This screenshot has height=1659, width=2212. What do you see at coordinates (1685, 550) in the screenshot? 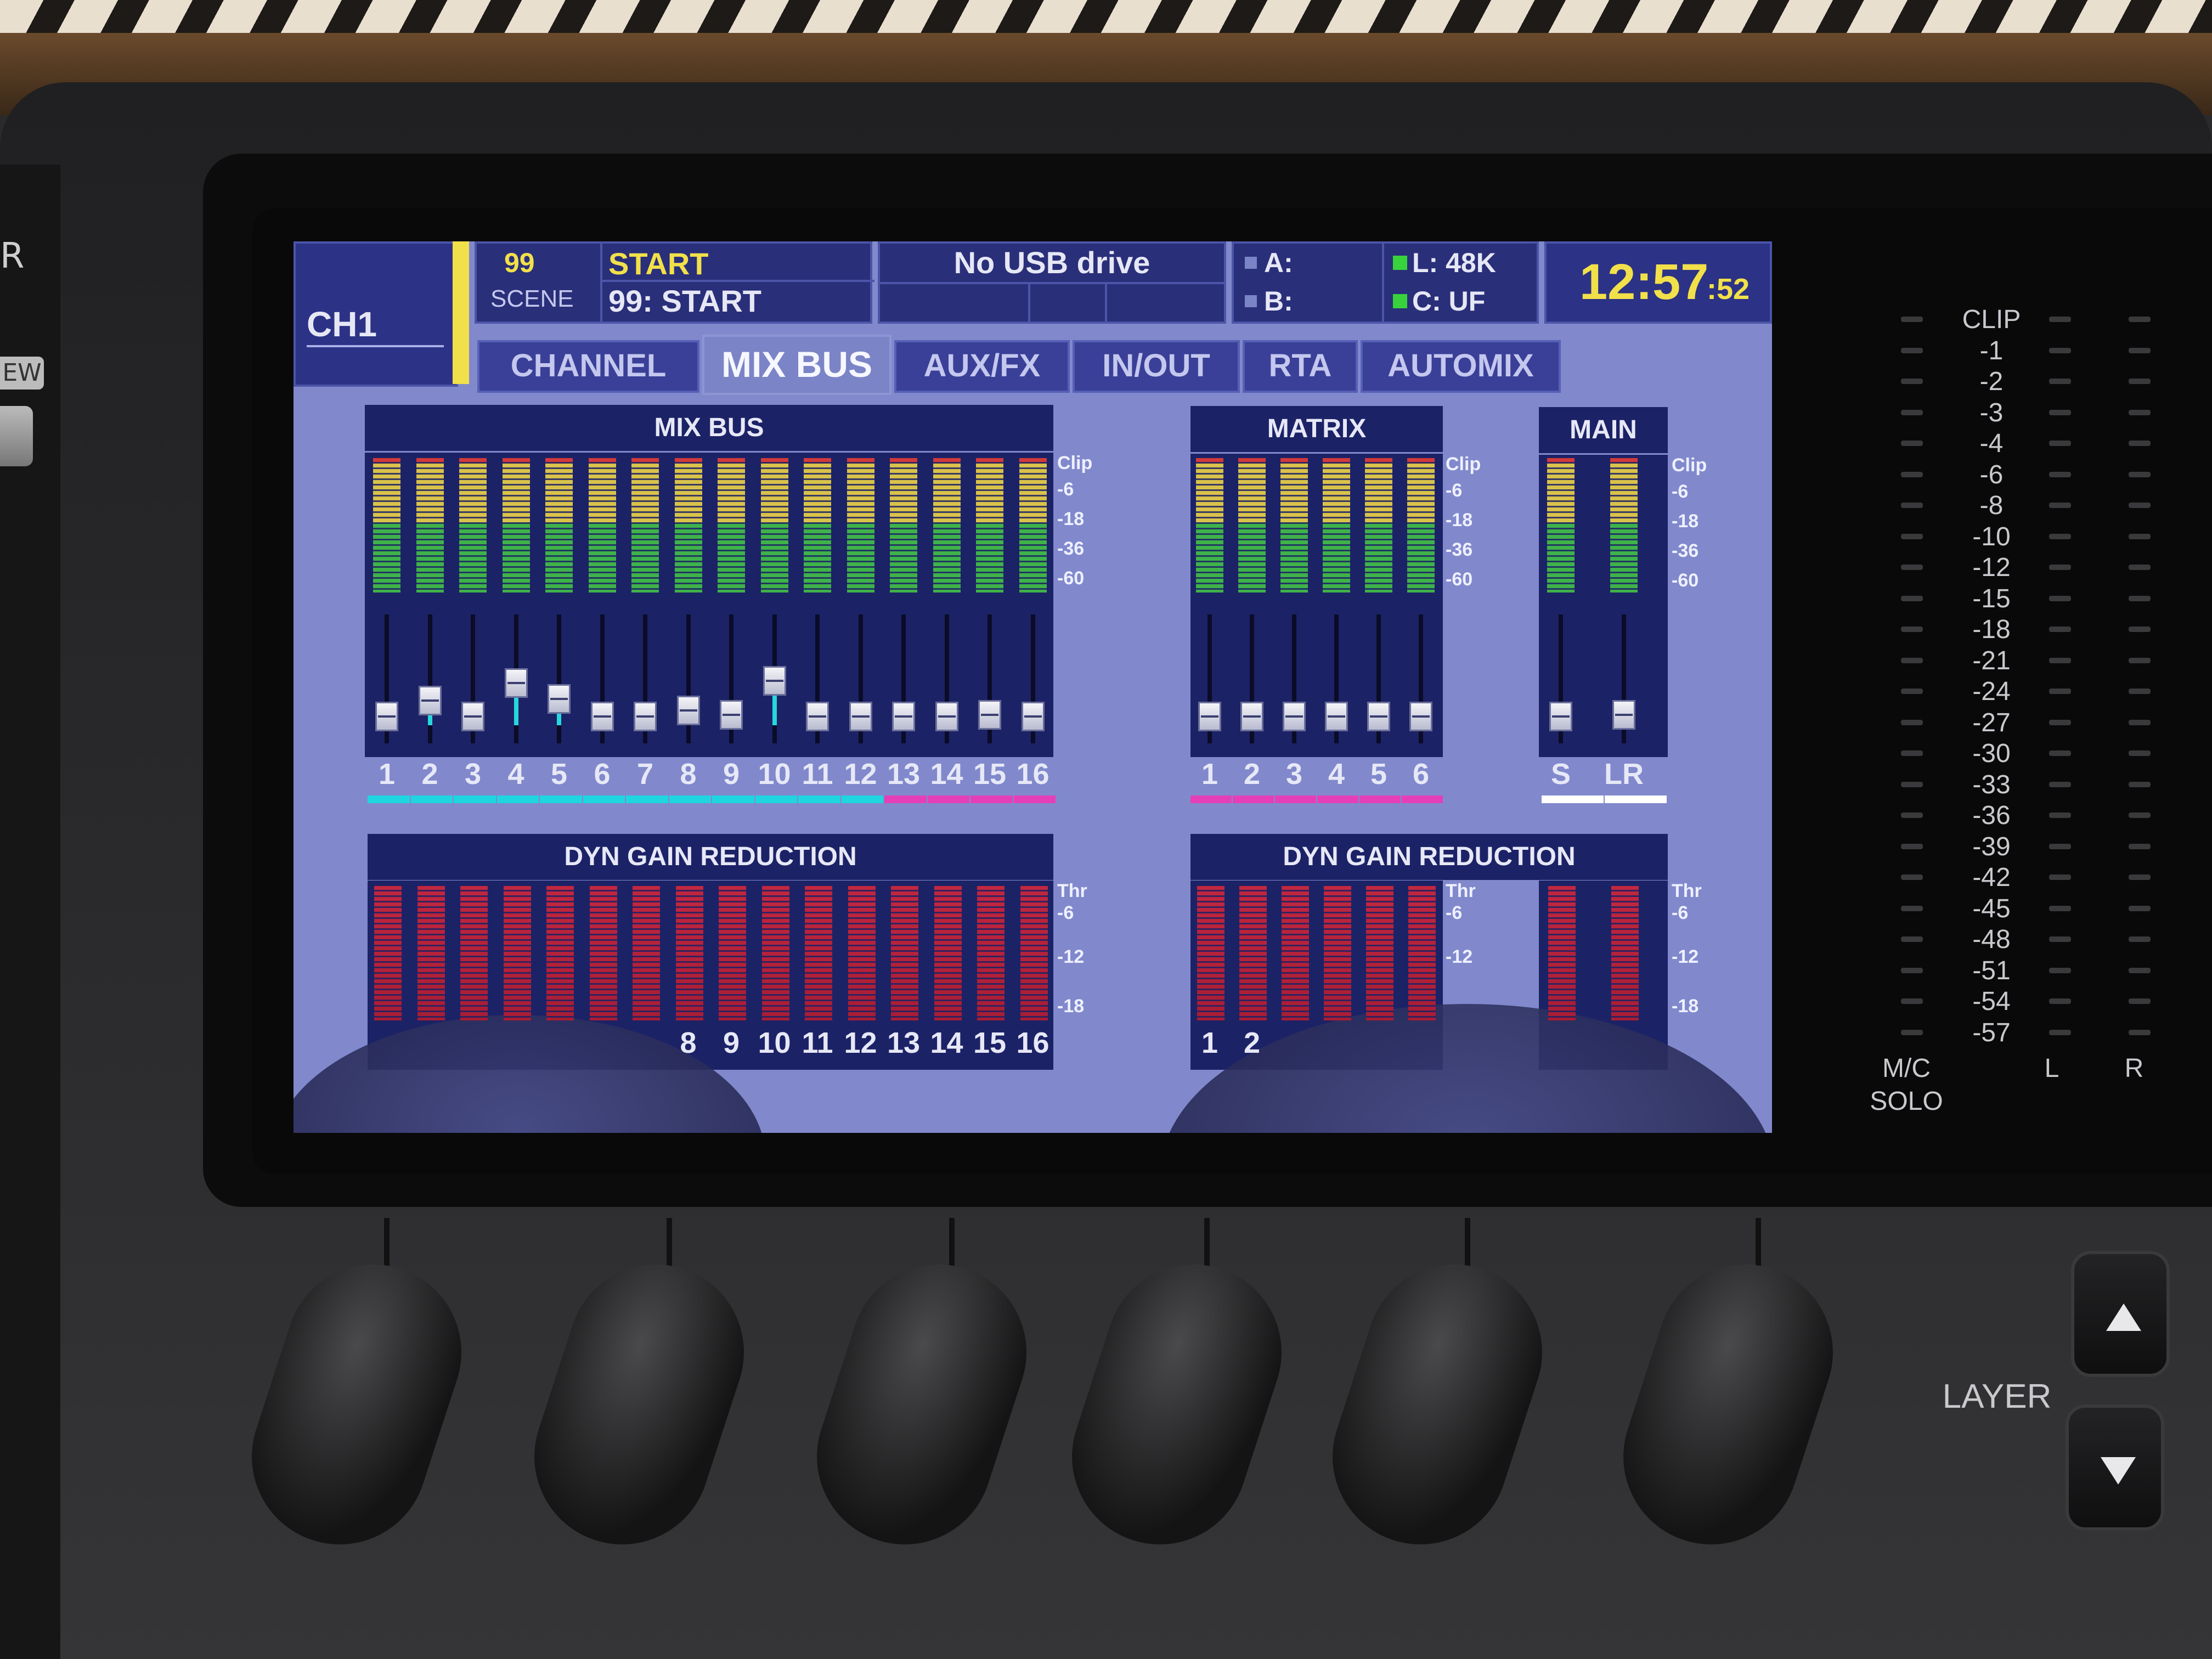
I see `mainbus-scale-label: -36` at bounding box center [1685, 550].